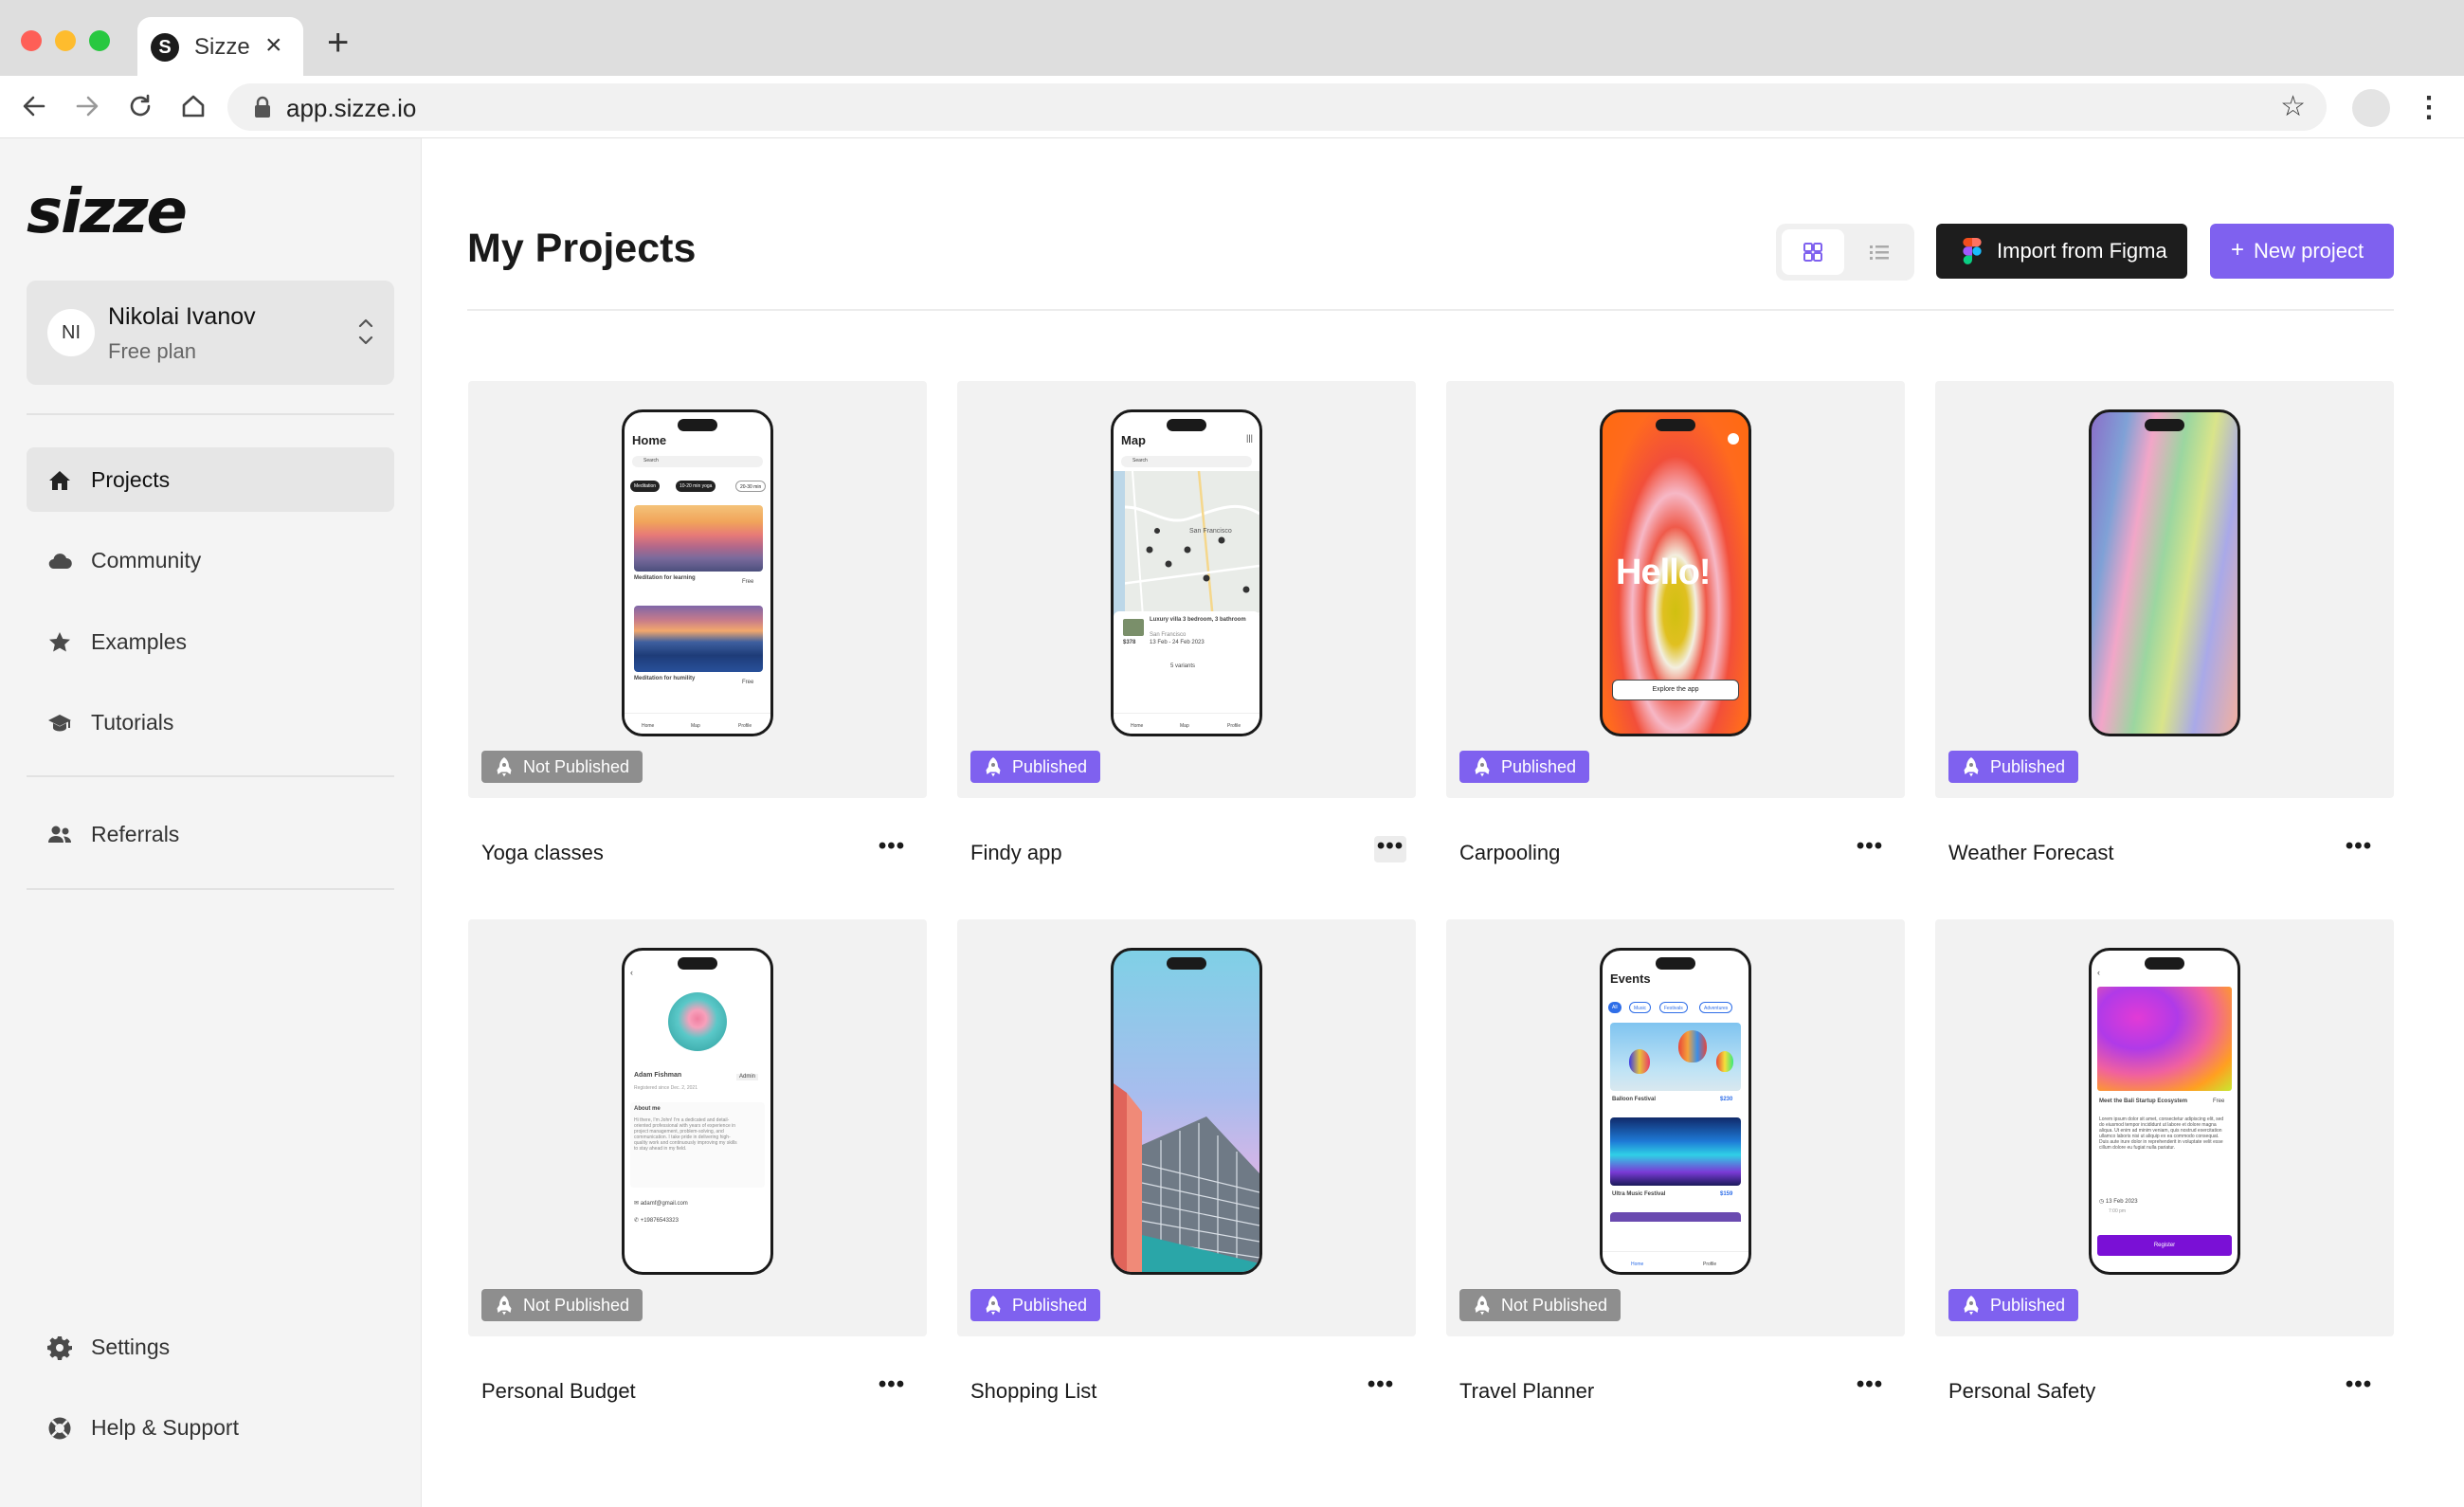 This screenshot has width=2464, height=1507. I want to click on project-name: Findy app, so click(1016, 853).